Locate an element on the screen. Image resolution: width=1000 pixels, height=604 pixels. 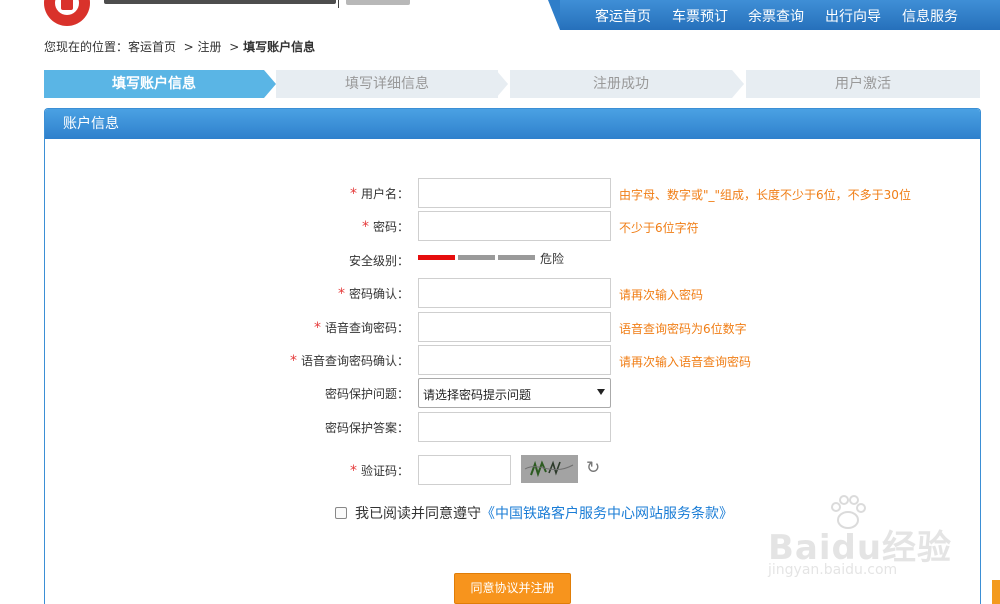
brand-divider is located at coordinates (338, 4).